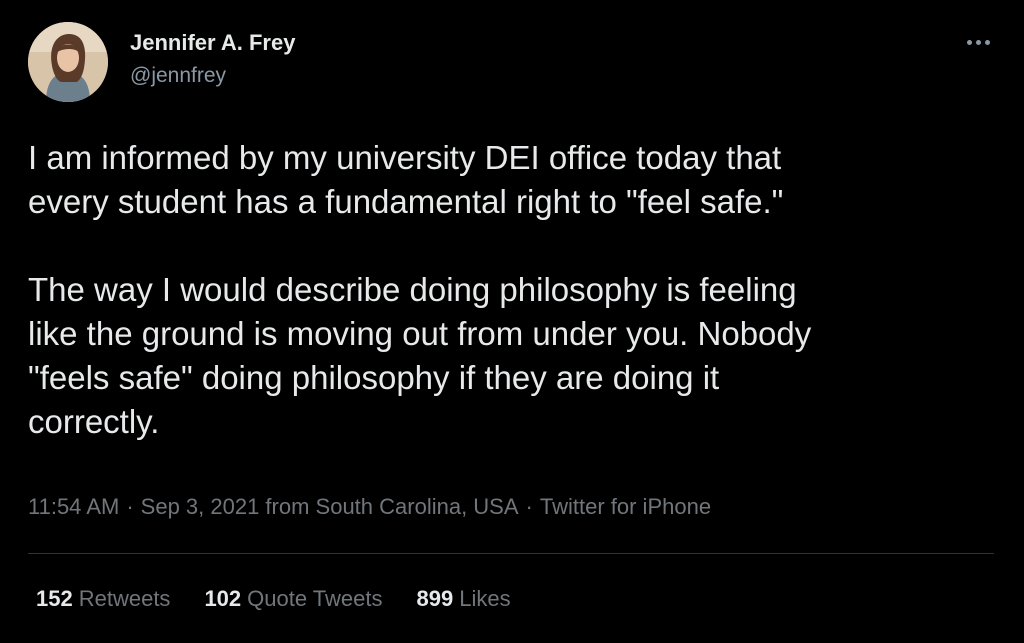 The image size is (1024, 643). Describe the element at coordinates (94, 421) in the screenshot. I see `tweet-line: correctly.` at that location.